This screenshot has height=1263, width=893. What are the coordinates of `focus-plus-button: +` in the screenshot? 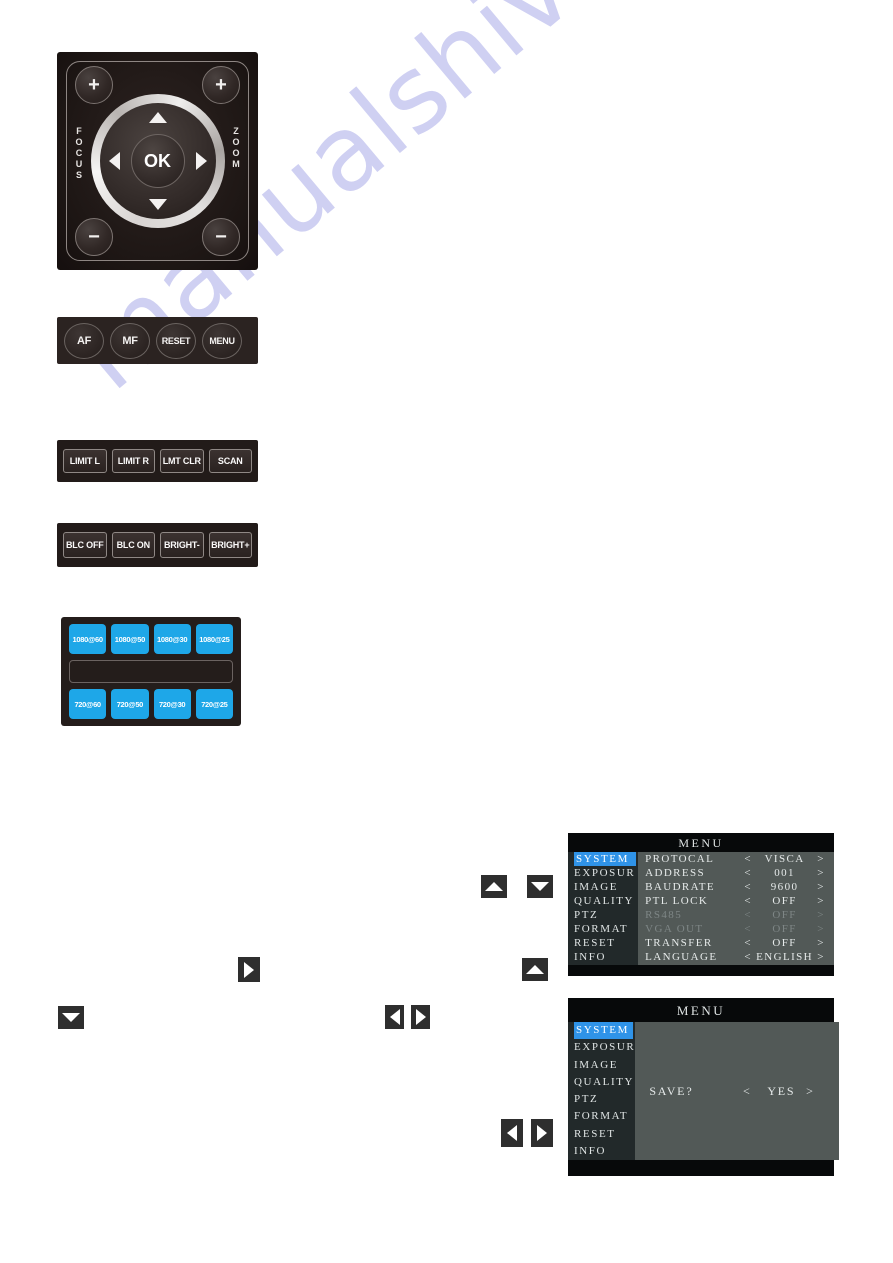 It's located at (94, 85).